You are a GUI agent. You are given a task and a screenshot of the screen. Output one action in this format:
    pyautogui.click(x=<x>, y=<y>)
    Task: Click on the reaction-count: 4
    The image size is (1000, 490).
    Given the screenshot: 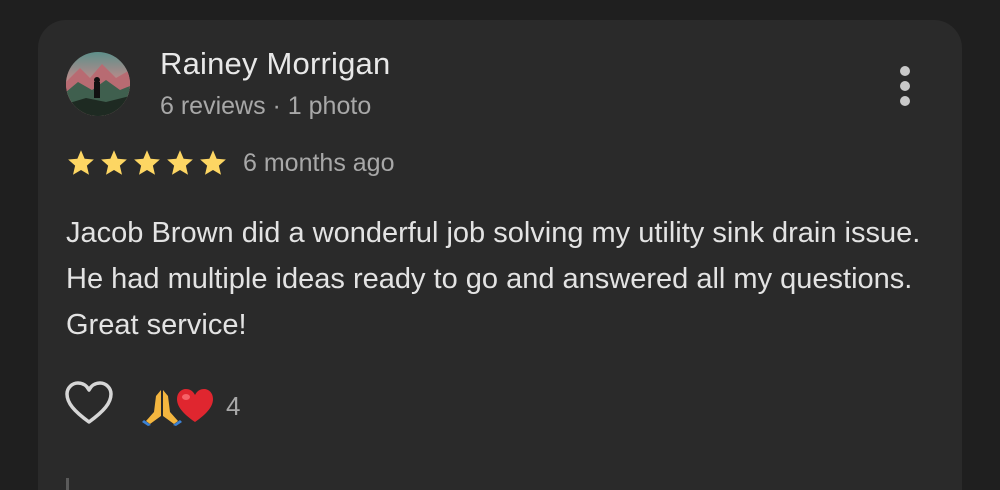 What is the action you would take?
    pyautogui.click(x=233, y=405)
    